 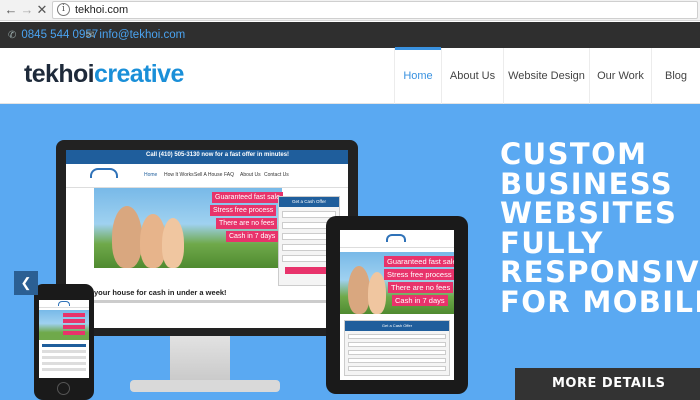 I want to click on url-text: tekhoi.com, so click(x=102, y=10).